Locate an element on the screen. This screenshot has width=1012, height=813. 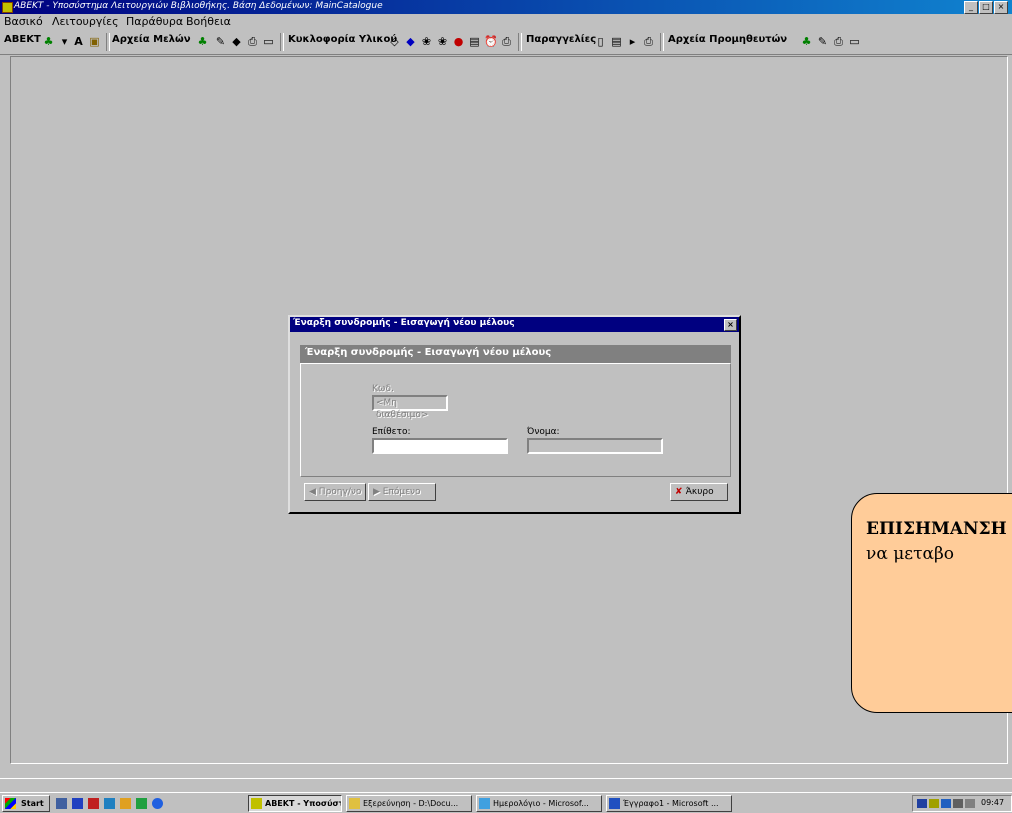
new-order-icon: ▯ is located at coordinates (600, 41).